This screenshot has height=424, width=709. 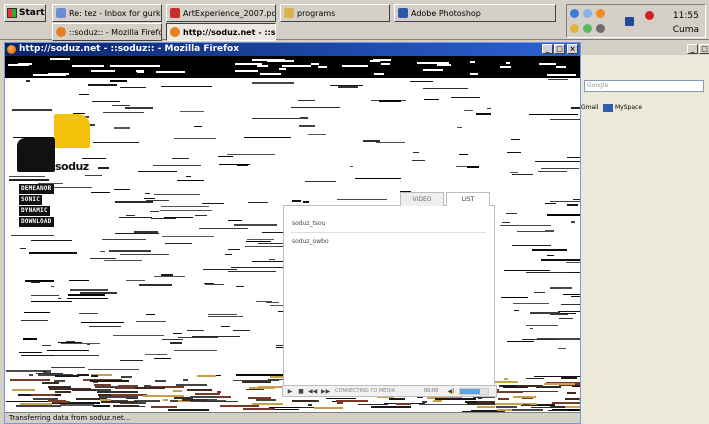 What do you see at coordinates (431, 391) in the screenshot?
I see `player-time: 00:00` at bounding box center [431, 391].